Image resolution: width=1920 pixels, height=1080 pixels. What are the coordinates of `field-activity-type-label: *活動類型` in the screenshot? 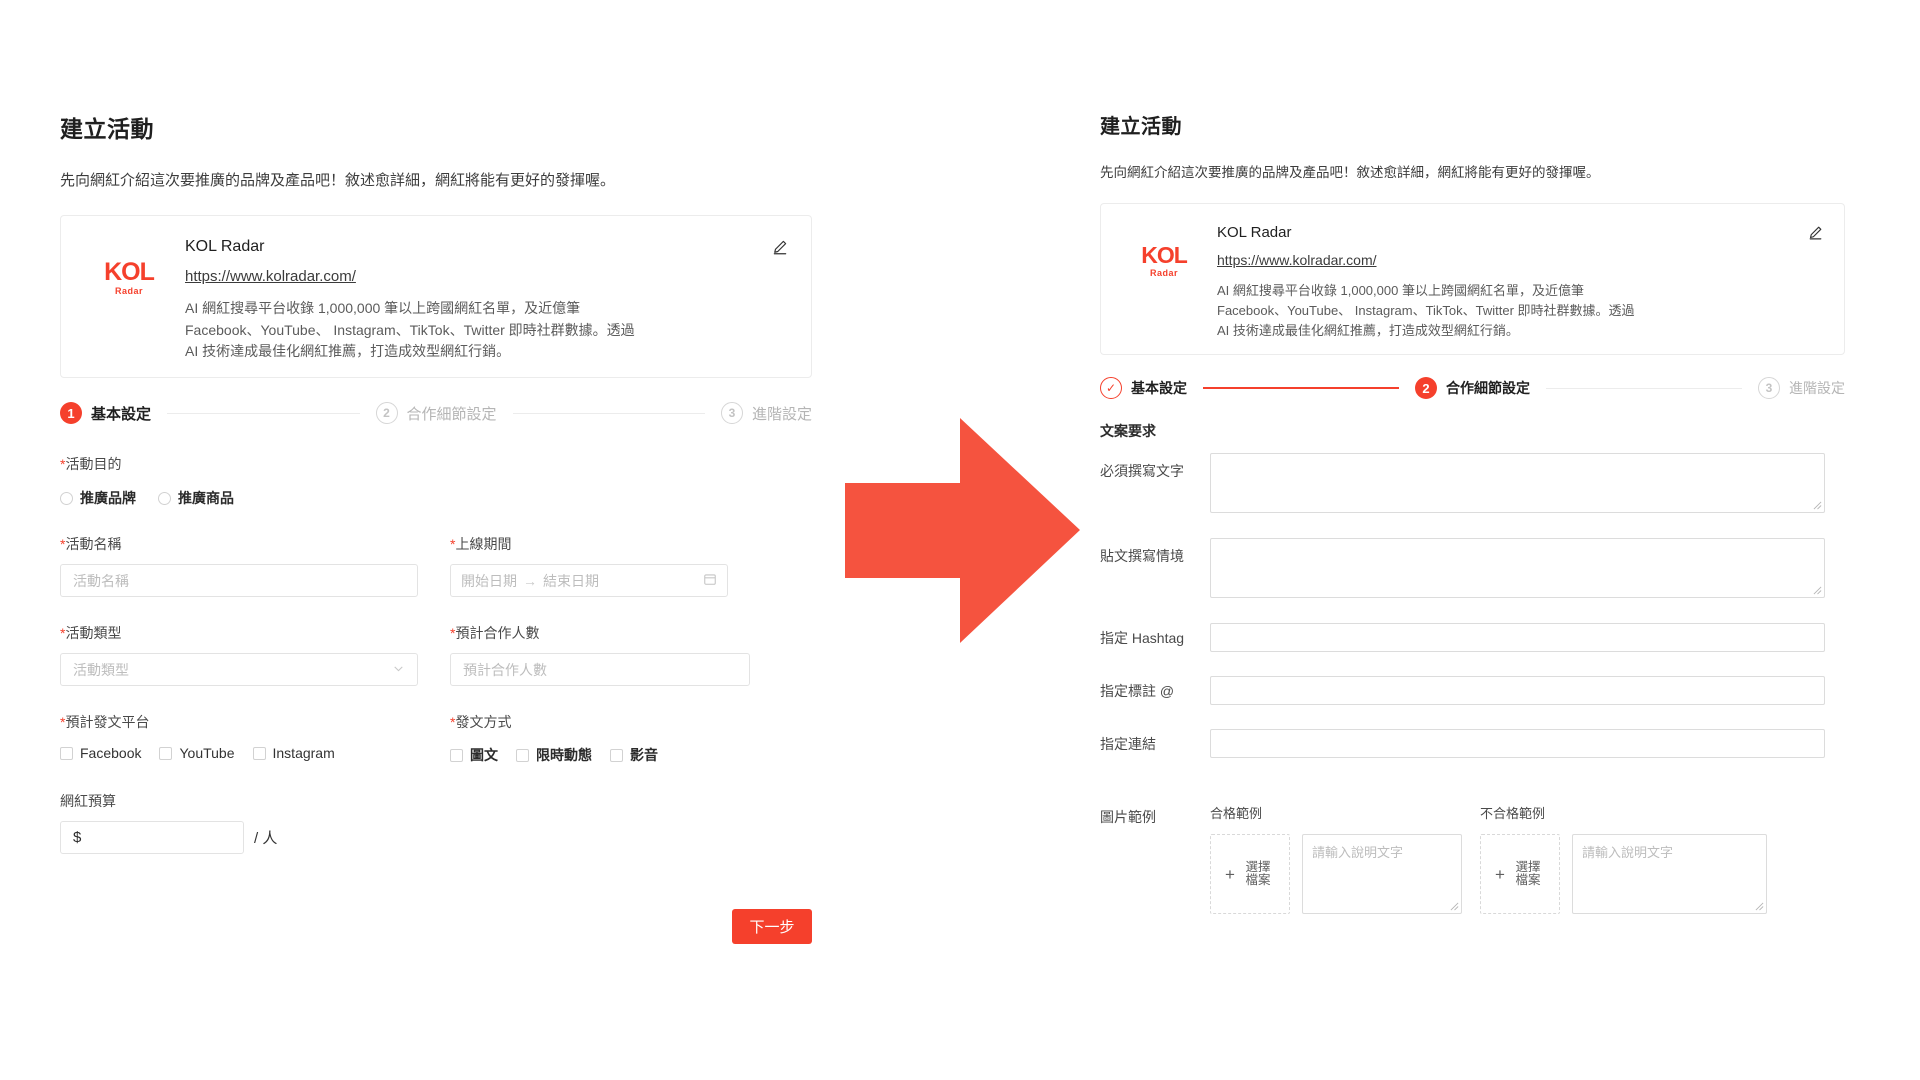 It's located at (91, 633).